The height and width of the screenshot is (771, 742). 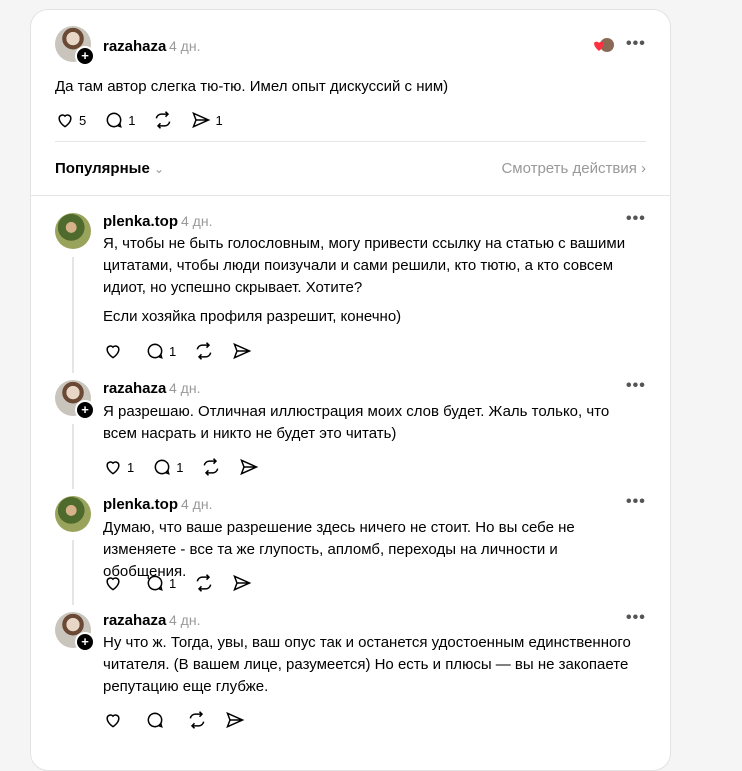 What do you see at coordinates (148, 120) in the screenshot?
I see `post-actions: 5 1 1` at bounding box center [148, 120].